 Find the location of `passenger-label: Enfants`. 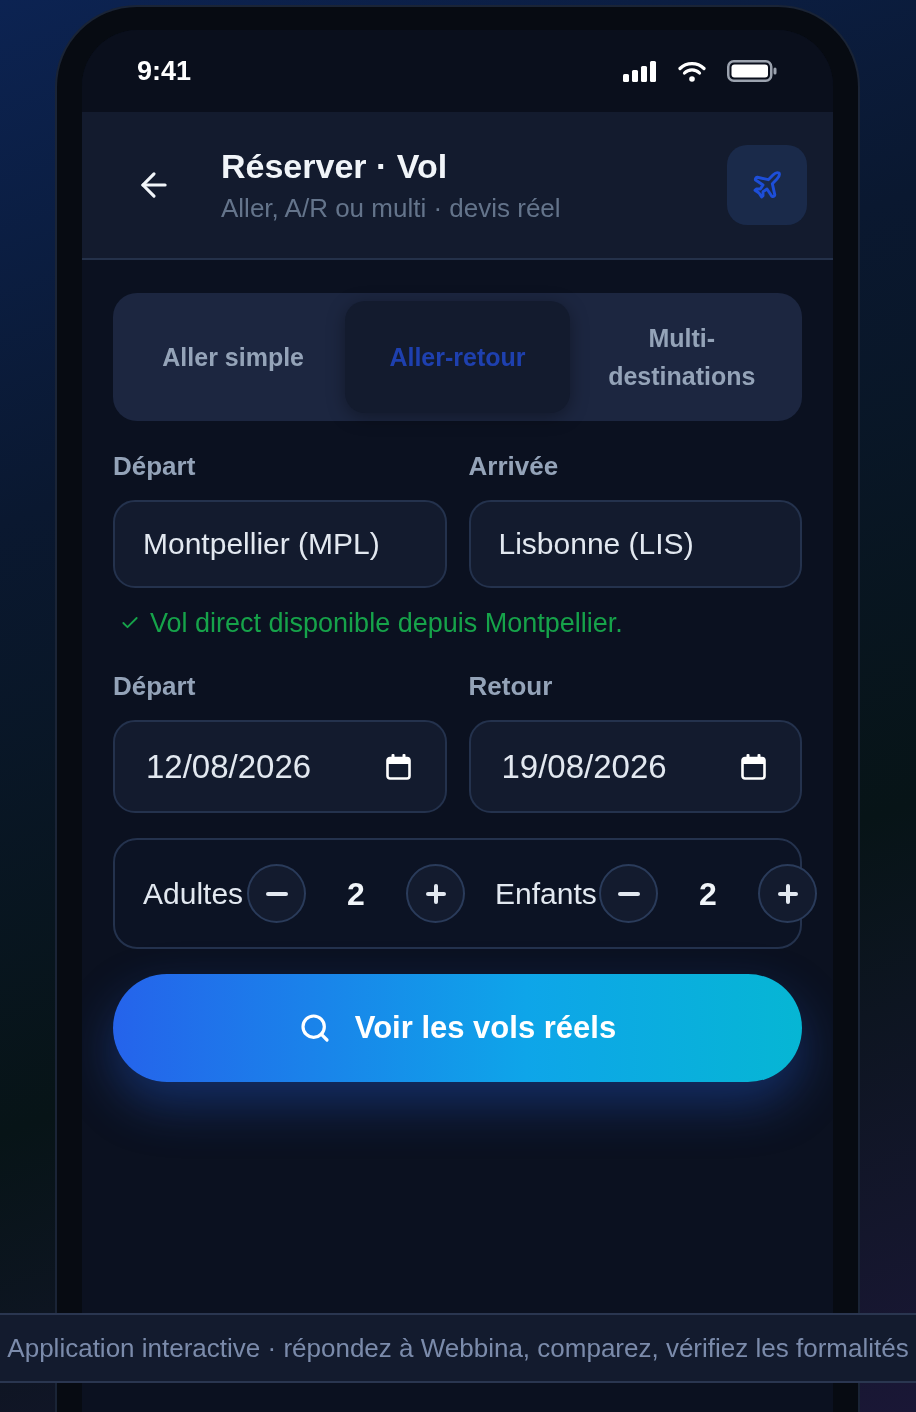

passenger-label: Enfants is located at coordinates (546, 894).